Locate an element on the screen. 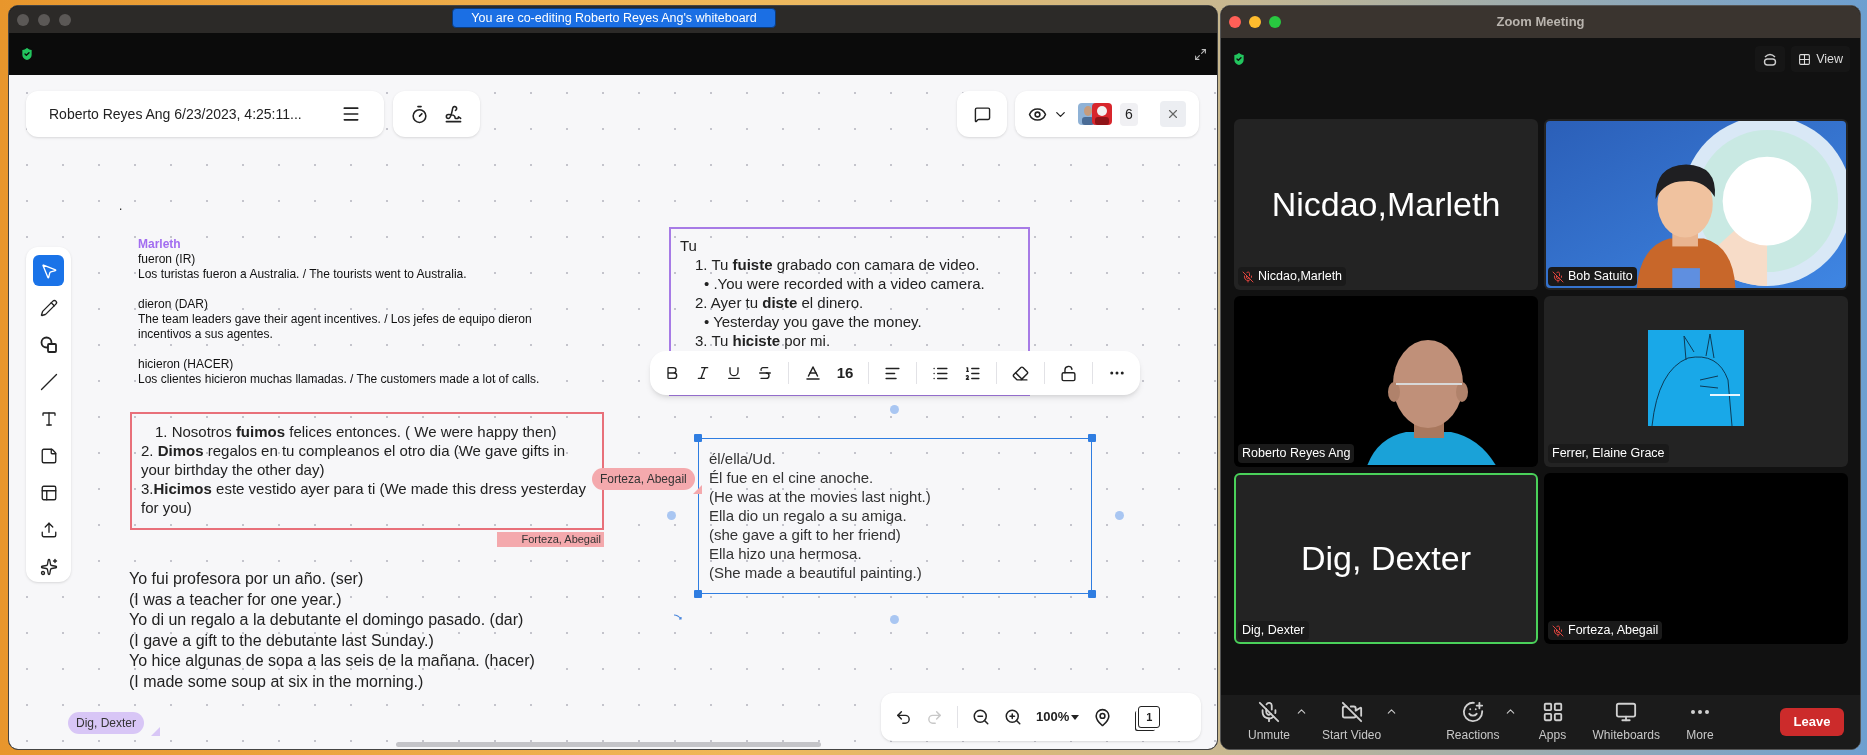 The width and height of the screenshot is (1867, 755). toolbar-button: Reactions is located at coordinates (1473, 722).